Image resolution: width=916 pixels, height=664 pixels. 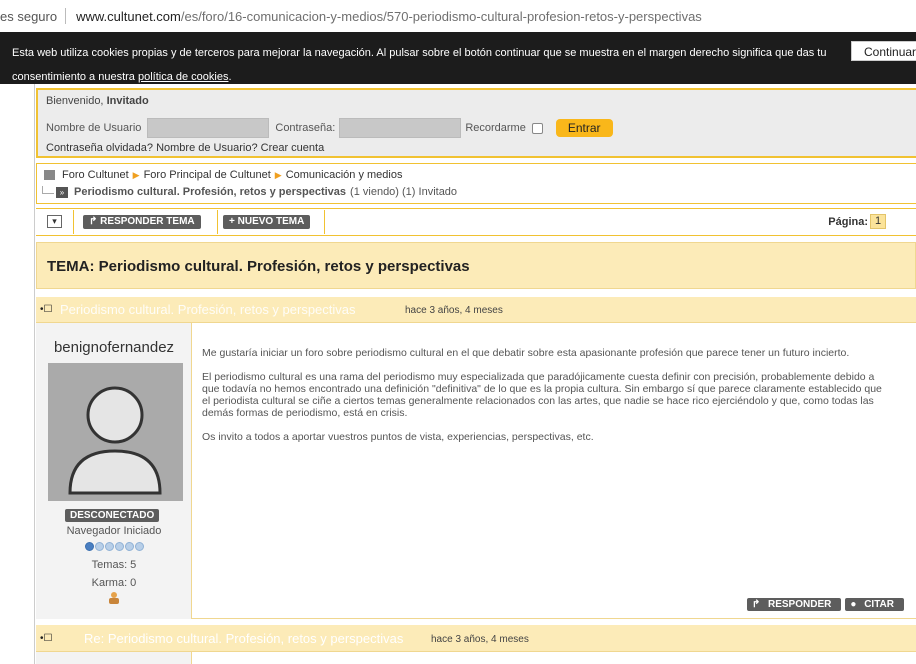 I want to click on welcome-prefix: Bienvenido,, so click(x=75, y=101).